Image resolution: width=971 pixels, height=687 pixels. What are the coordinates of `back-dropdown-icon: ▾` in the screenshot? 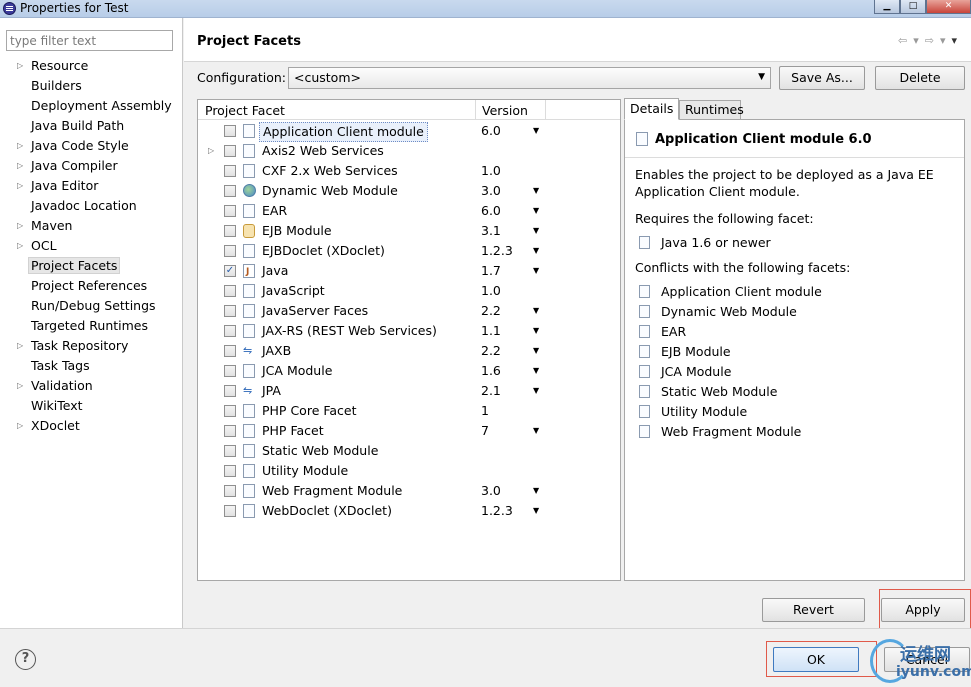 It's located at (916, 40).